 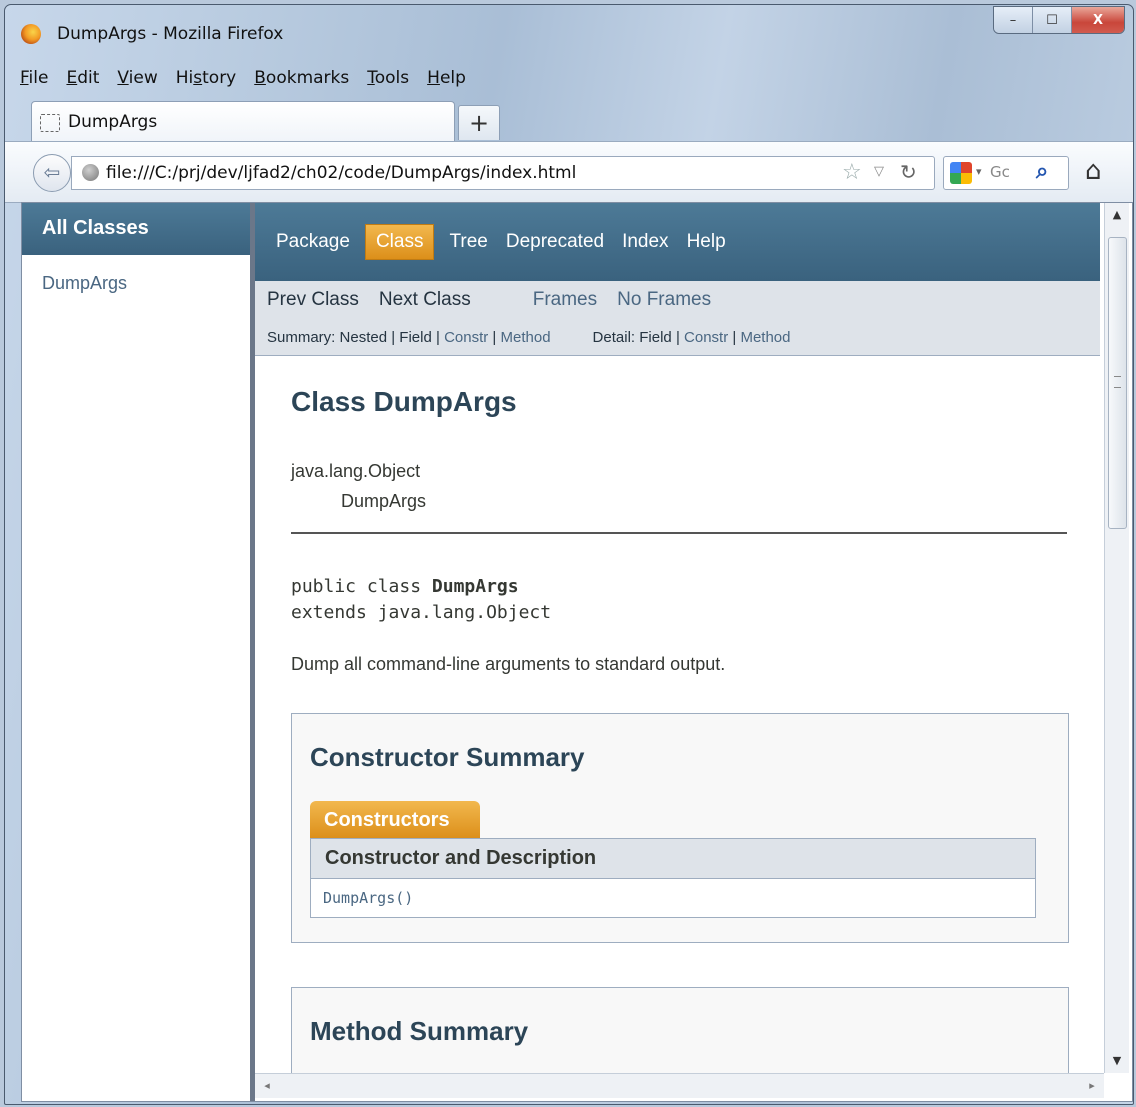 I want to click on scroll-left-icon: ◂, so click(x=267, y=1086).